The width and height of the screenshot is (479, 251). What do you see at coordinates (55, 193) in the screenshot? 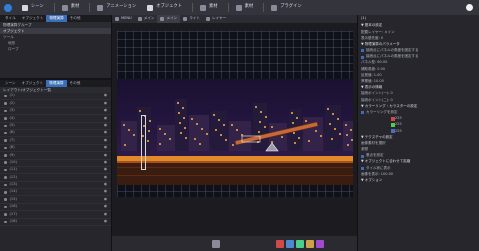
I see `layer-row: (14) ●` at bounding box center [55, 193].